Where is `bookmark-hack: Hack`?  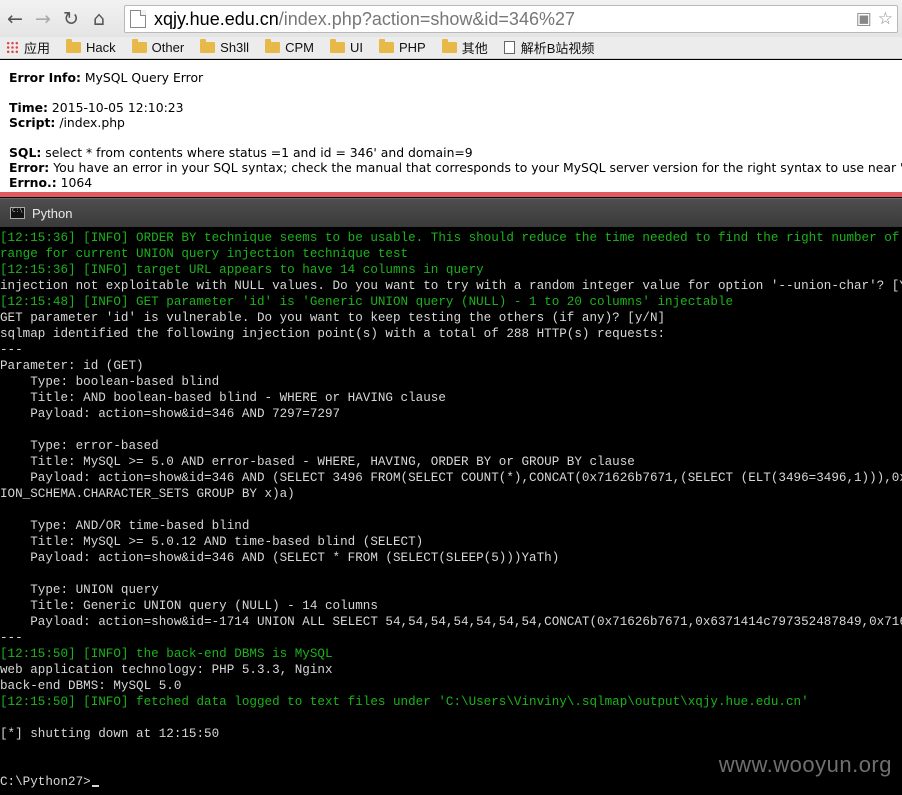 bookmark-hack: Hack is located at coordinates (91, 47).